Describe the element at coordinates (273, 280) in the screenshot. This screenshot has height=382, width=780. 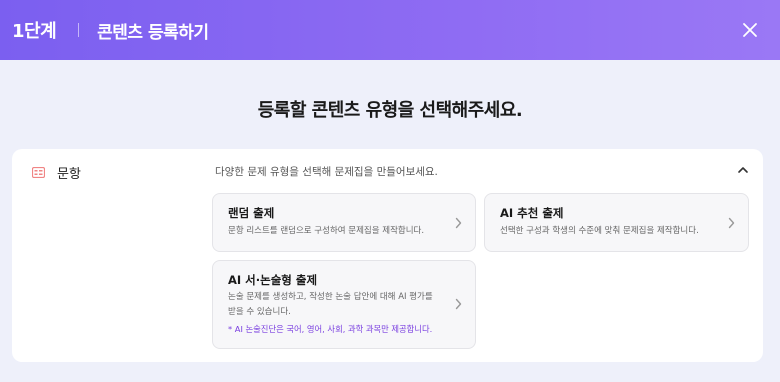
I see `card-title: AI 서·논술형 출제` at that location.